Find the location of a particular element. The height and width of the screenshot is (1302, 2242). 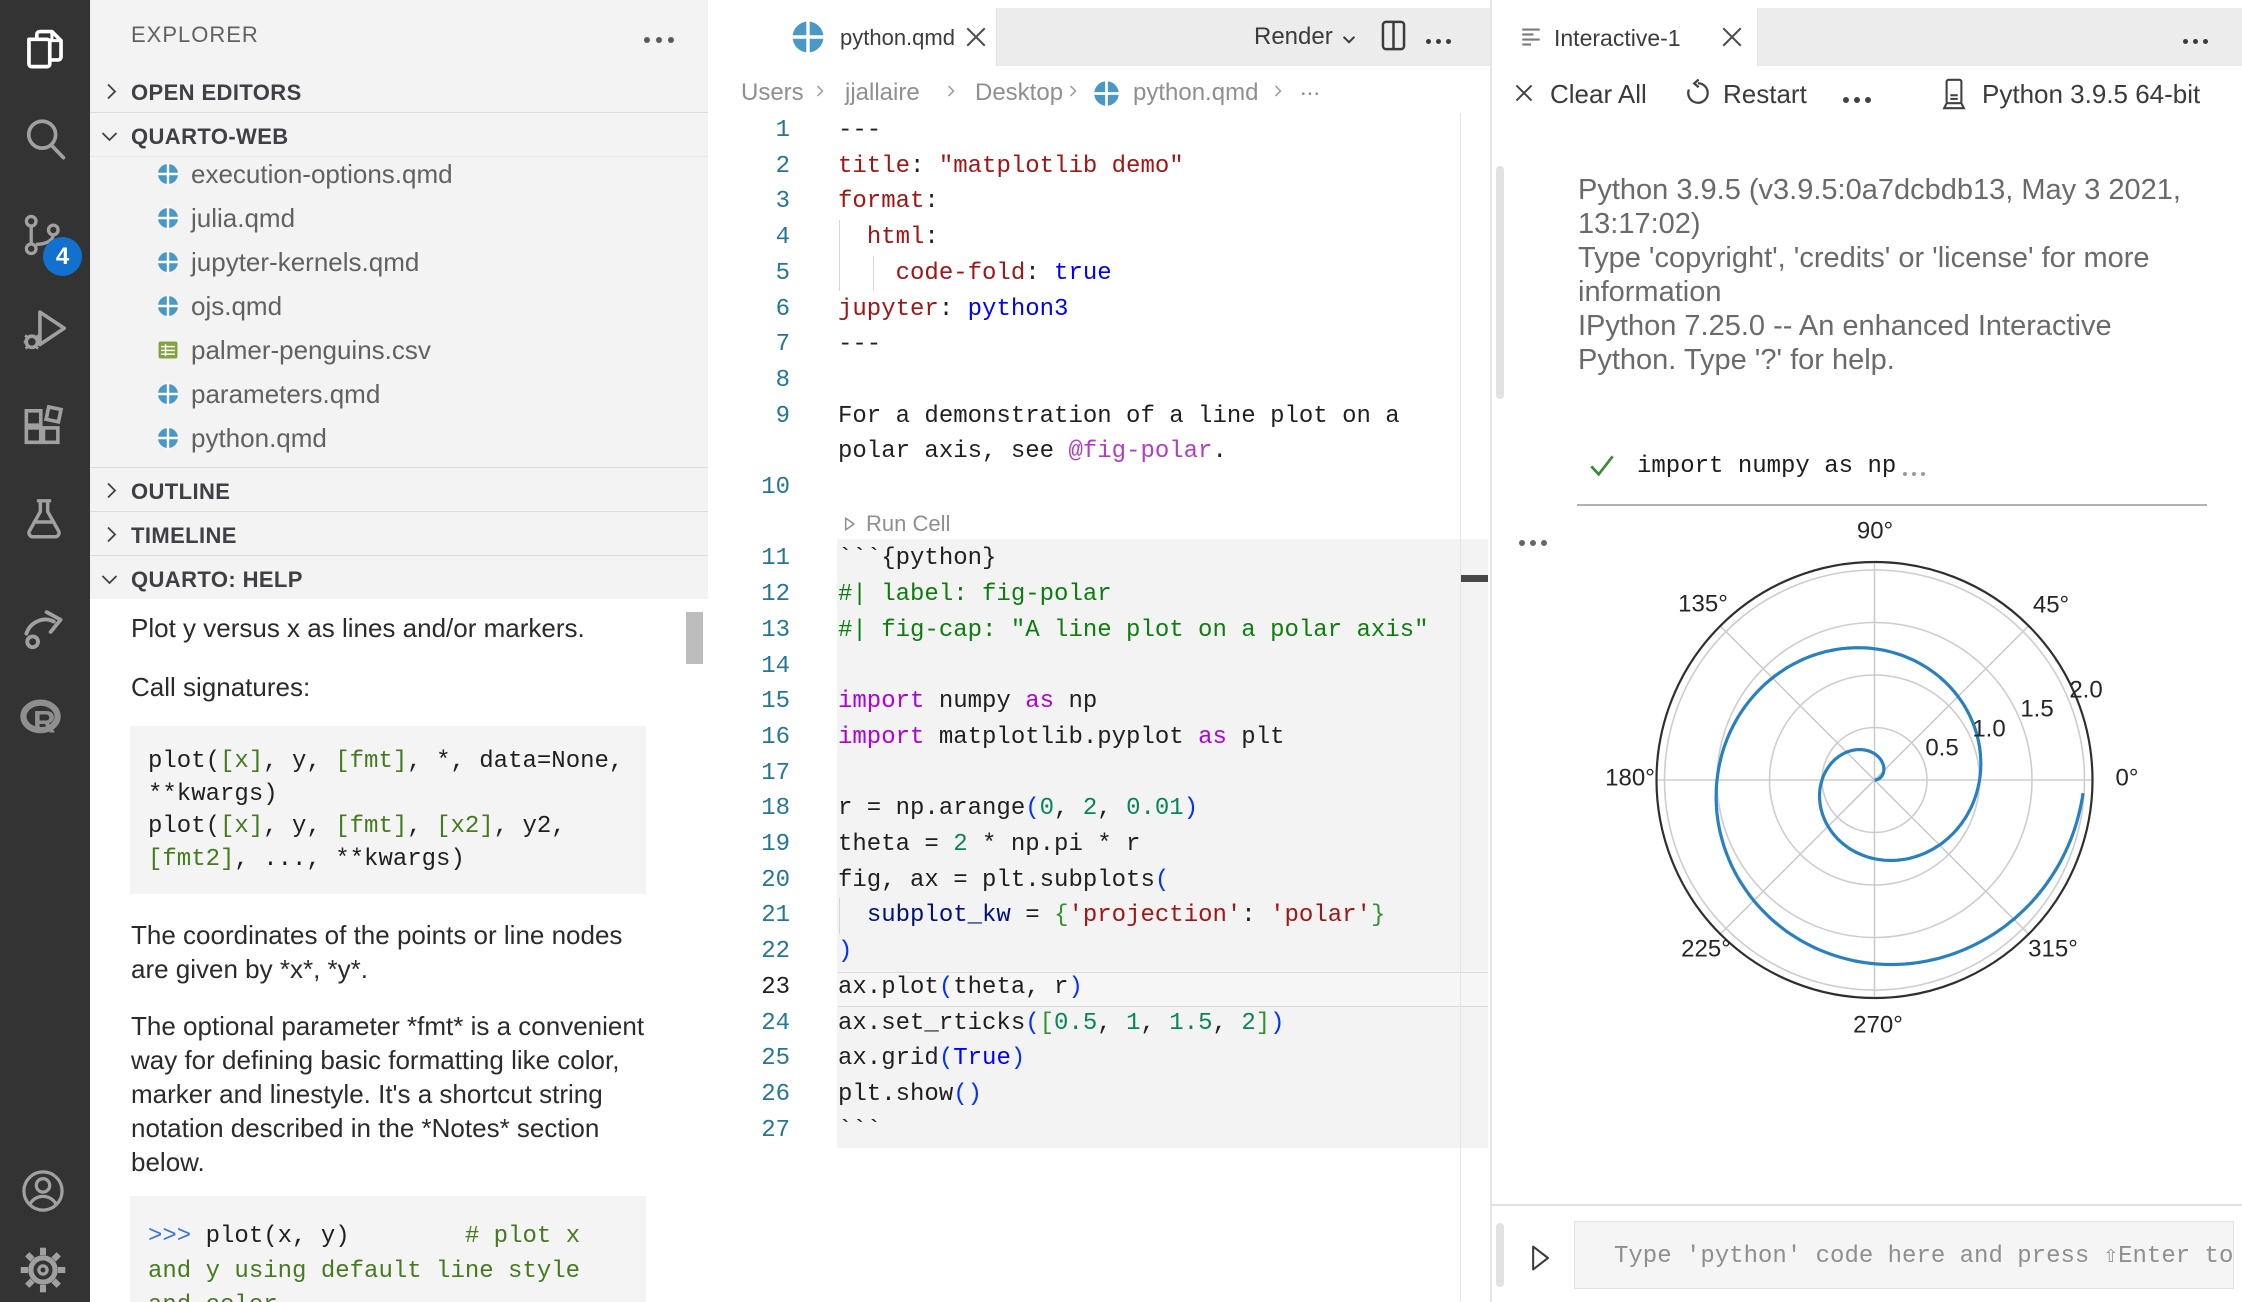

svg-text: 1.5 is located at coordinates (2036, 708).